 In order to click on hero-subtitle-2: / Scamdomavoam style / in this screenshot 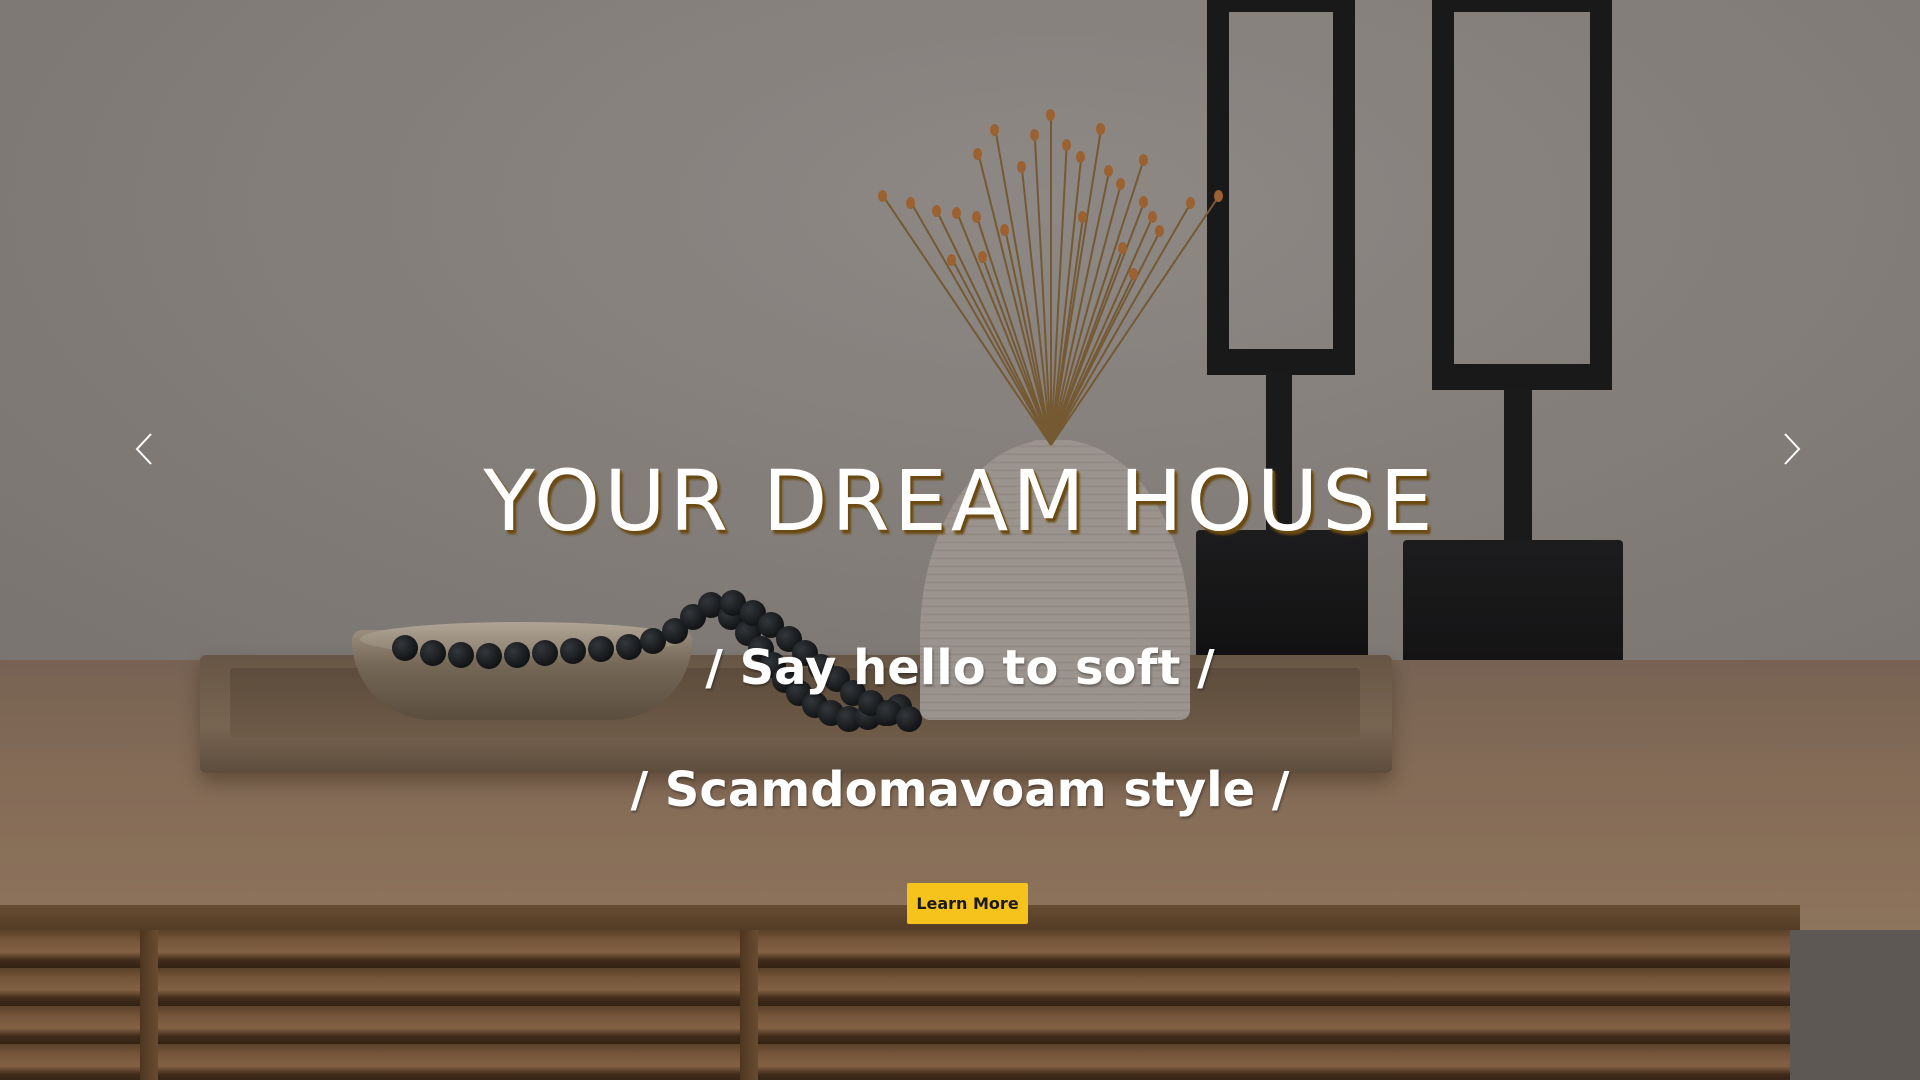, I will do `click(960, 790)`.